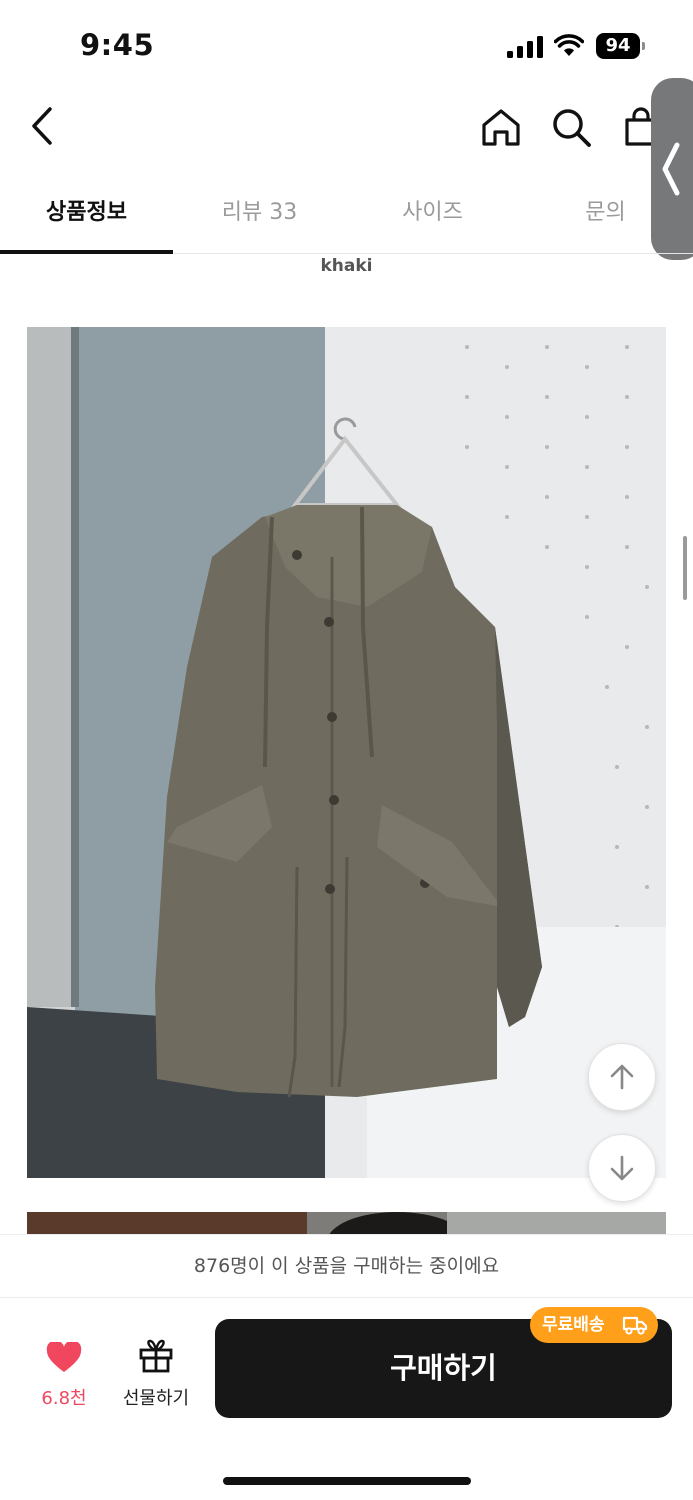 This screenshot has height=1500, width=693. What do you see at coordinates (643, 46) in the screenshot?
I see `battery-tip` at bounding box center [643, 46].